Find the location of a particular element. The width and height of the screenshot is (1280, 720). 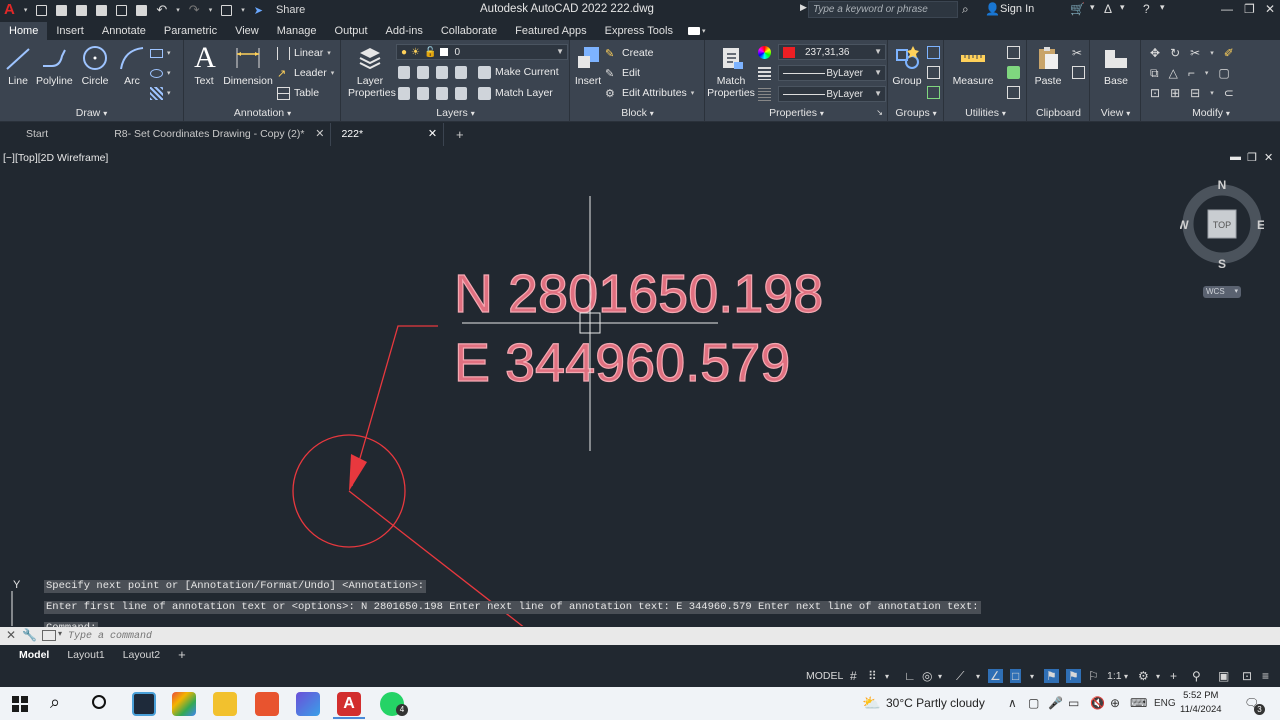

help-icon: ? is located at coordinates (1146, 9).